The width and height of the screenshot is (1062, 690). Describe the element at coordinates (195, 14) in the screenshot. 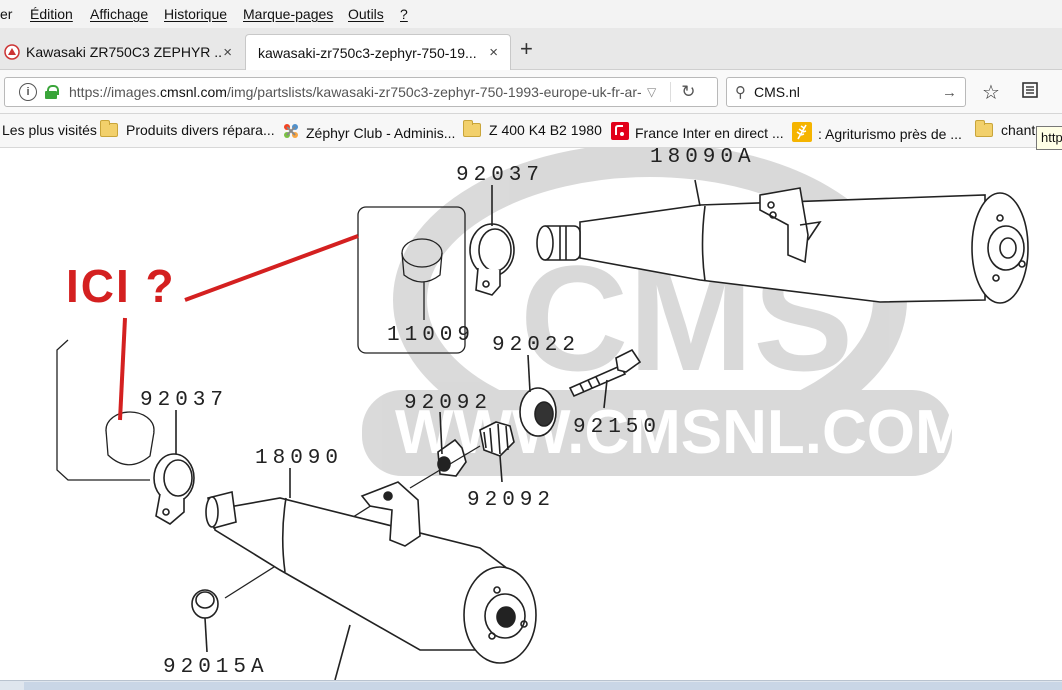

I see `menu-item-historique: Historique` at that location.